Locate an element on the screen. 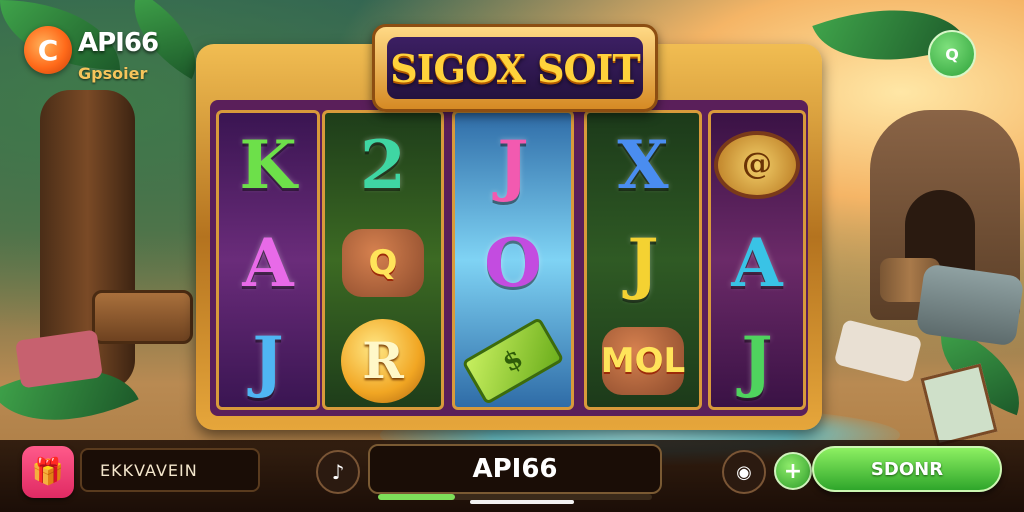  symbol-letter: X is located at coordinates (643, 165).